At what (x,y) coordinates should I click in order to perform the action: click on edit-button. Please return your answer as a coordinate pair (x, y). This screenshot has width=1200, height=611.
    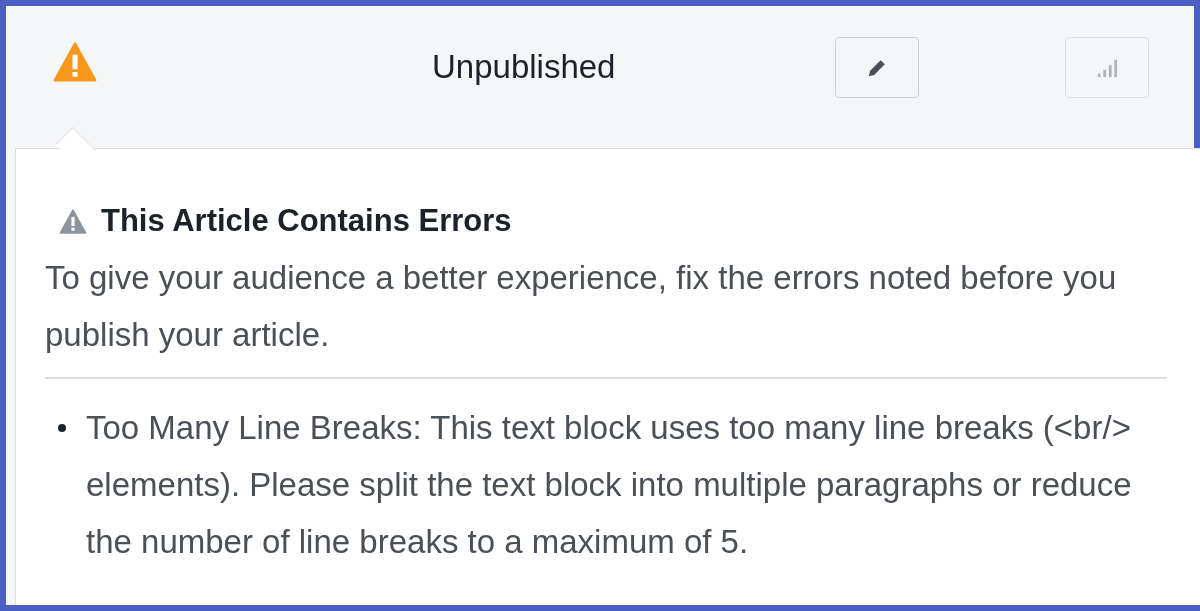
    Looking at the image, I should click on (877, 67).